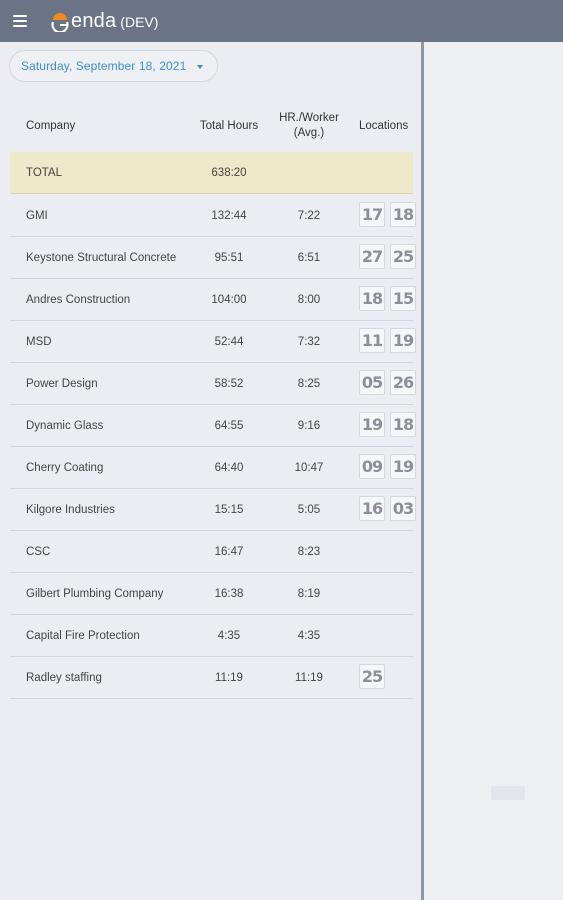 This screenshot has width=563, height=900. I want to click on location-badges: 27 25, so click(390, 256).